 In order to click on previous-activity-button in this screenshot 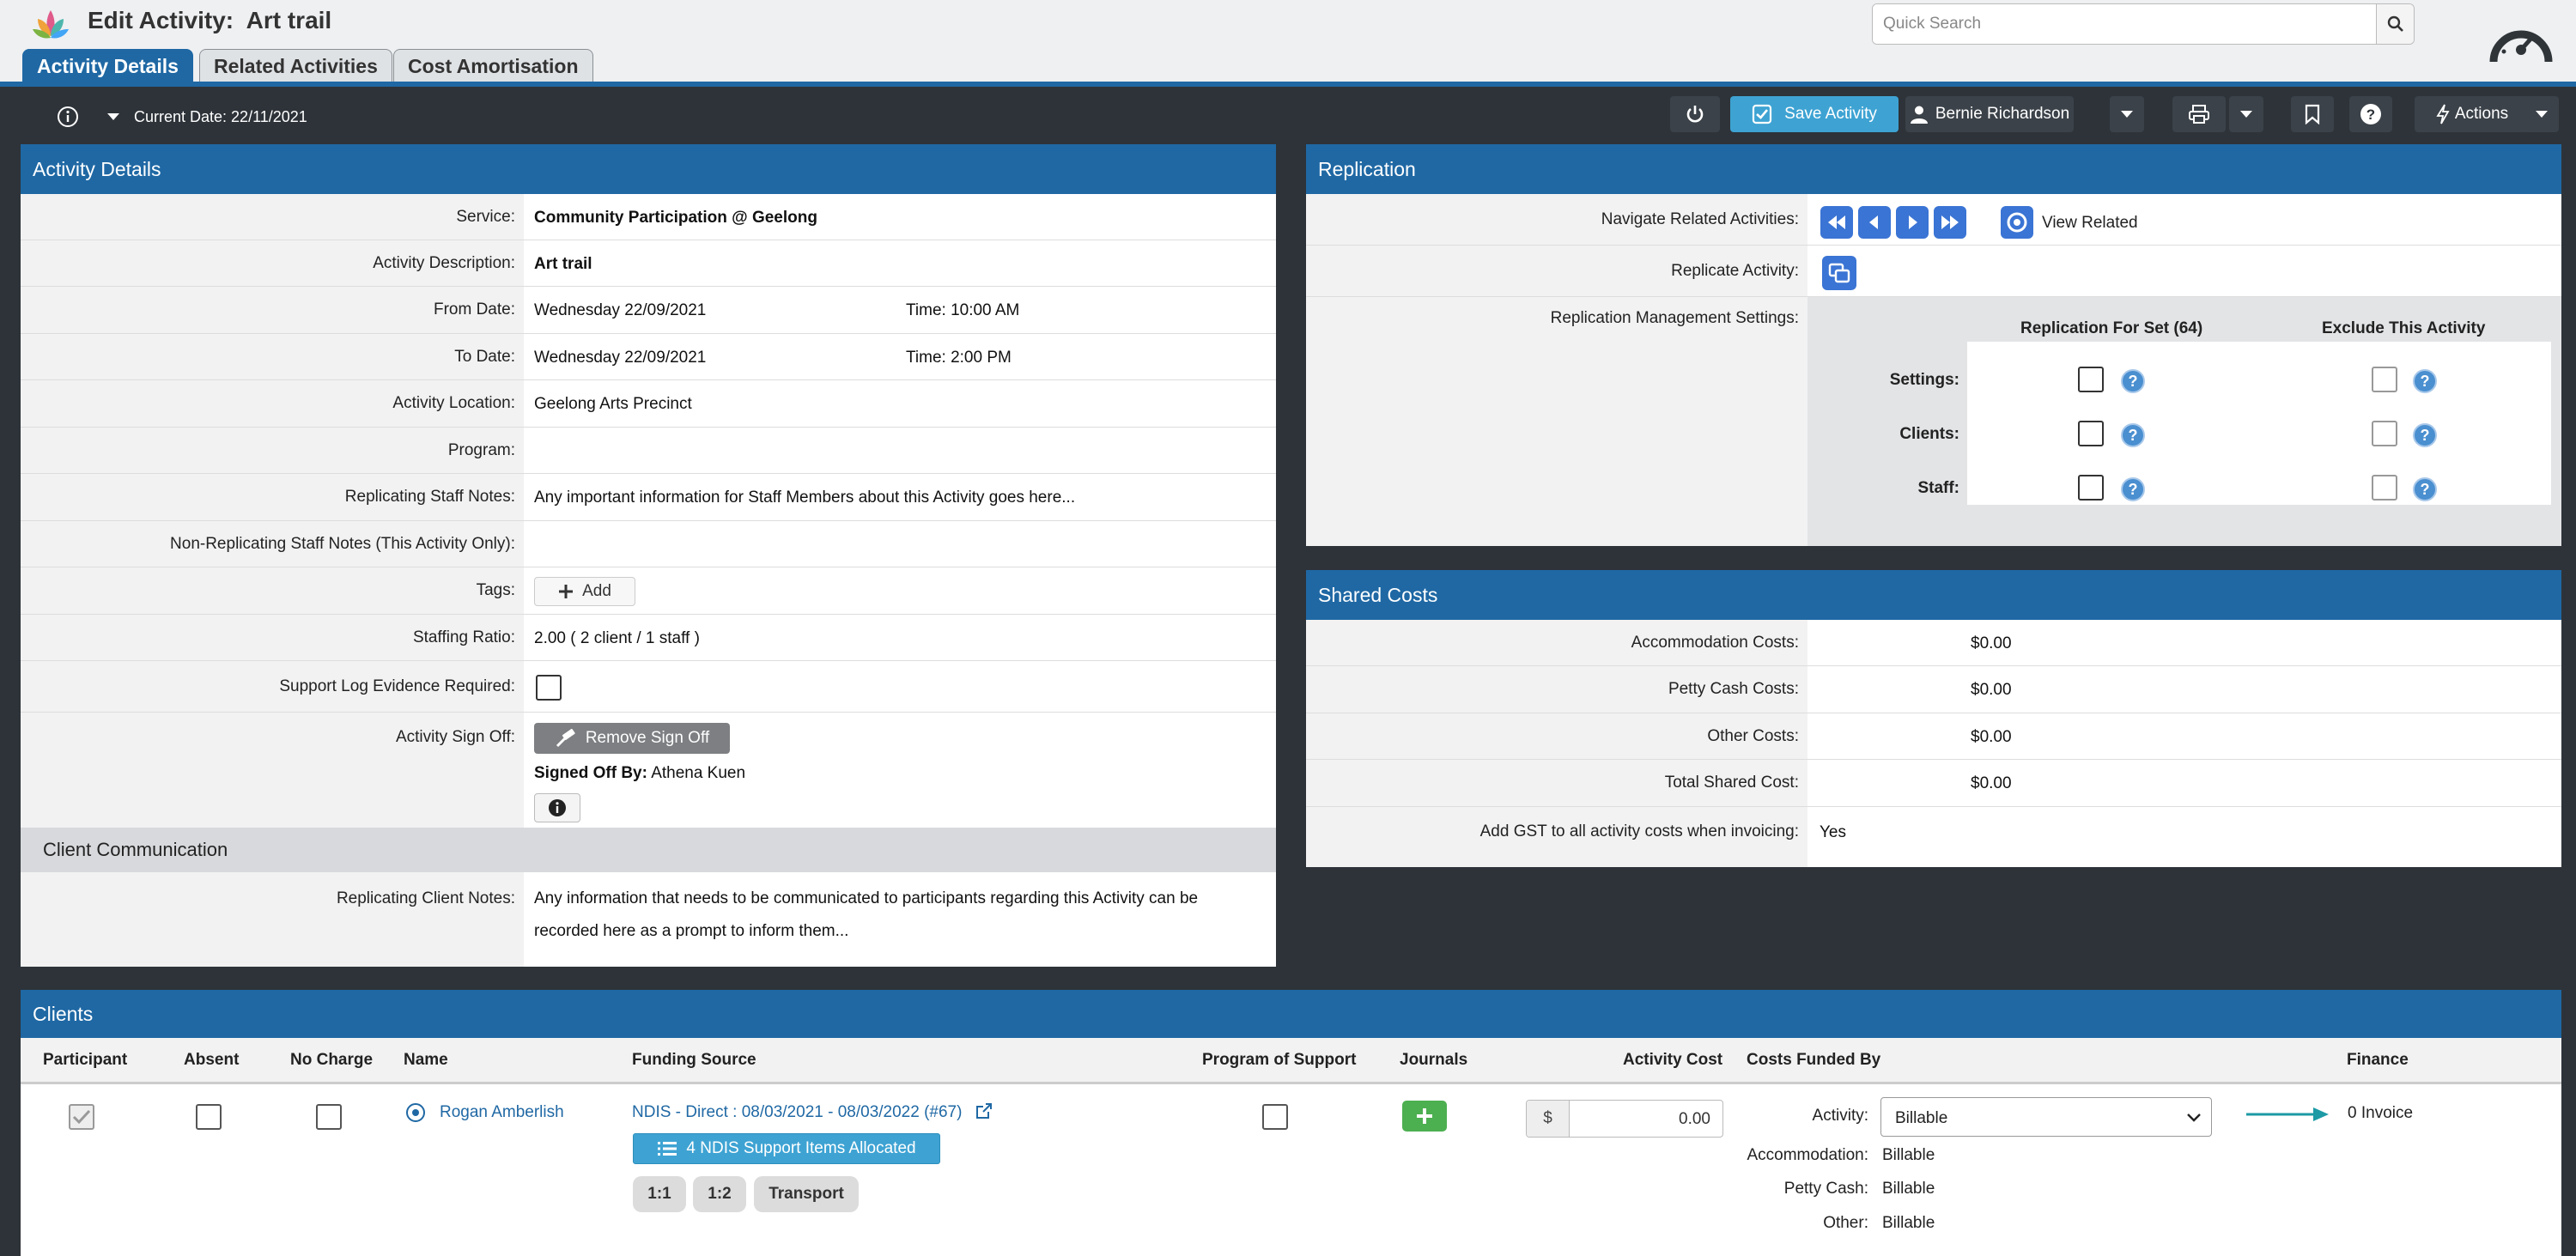, I will do `click(1874, 223)`.